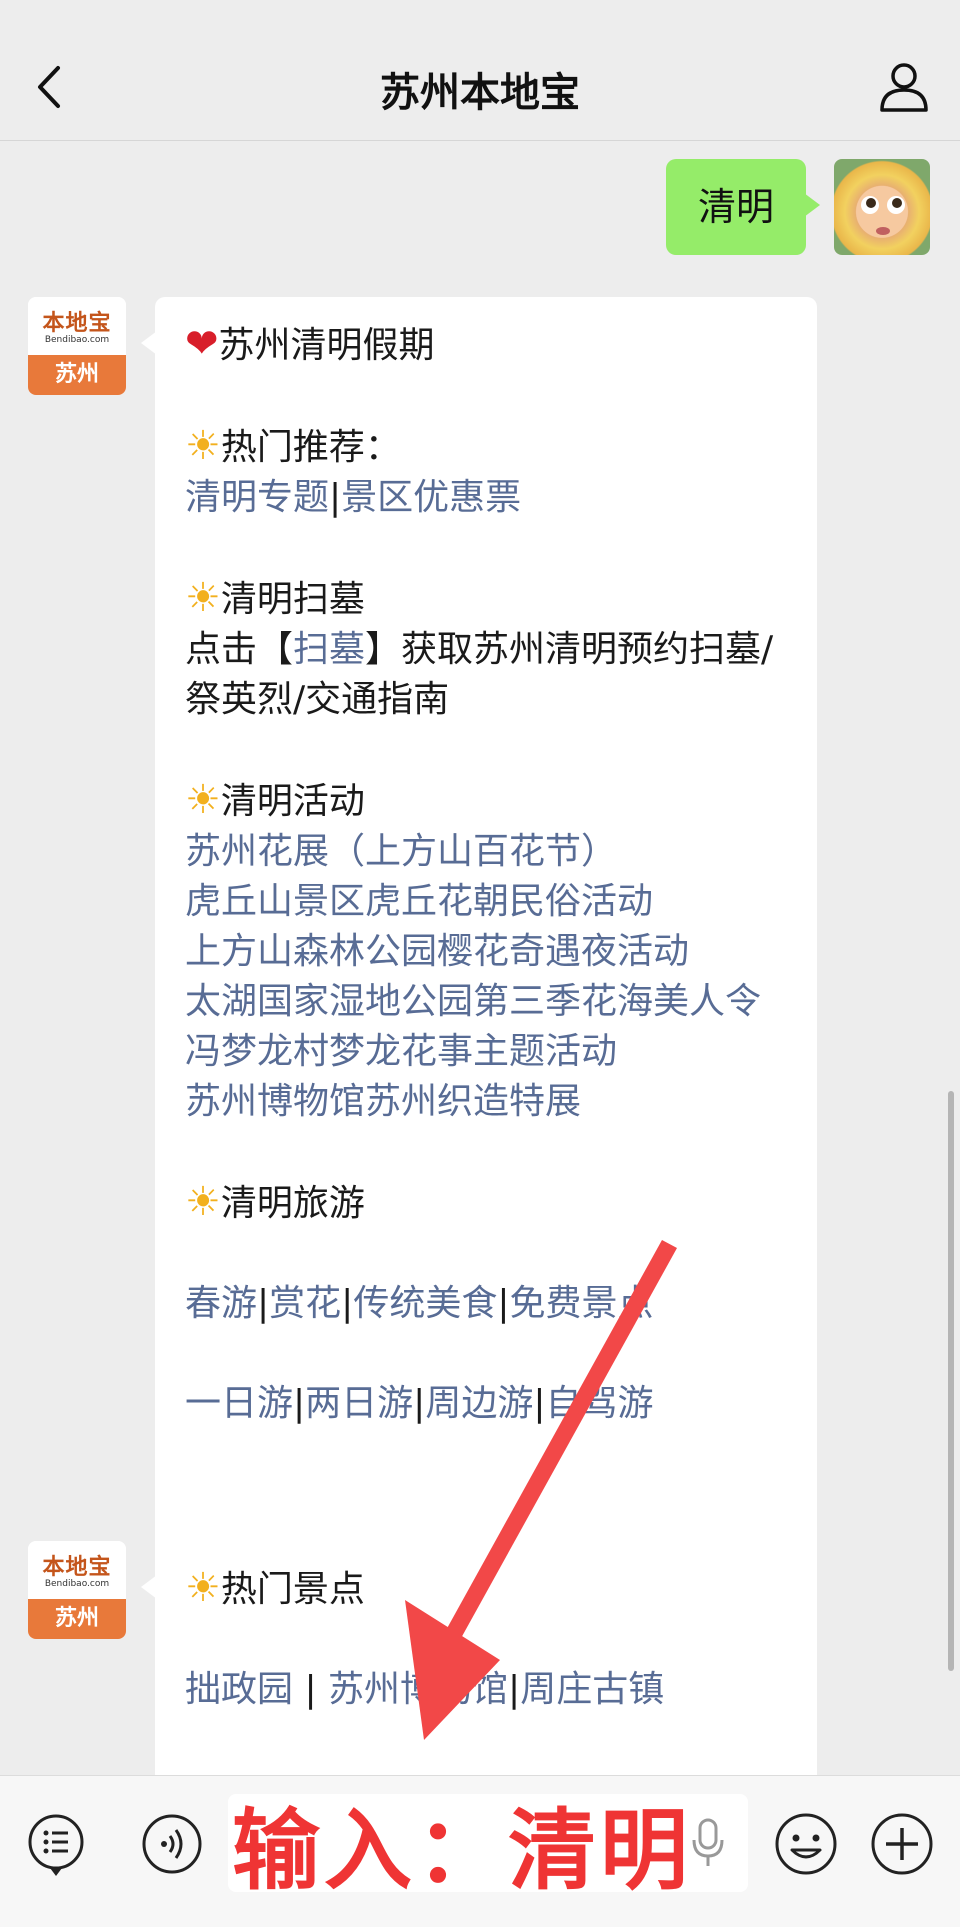 The height and width of the screenshot is (1927, 960). Describe the element at coordinates (581, 1303) in the screenshot. I see `link-free-spots: 免费景点` at that location.